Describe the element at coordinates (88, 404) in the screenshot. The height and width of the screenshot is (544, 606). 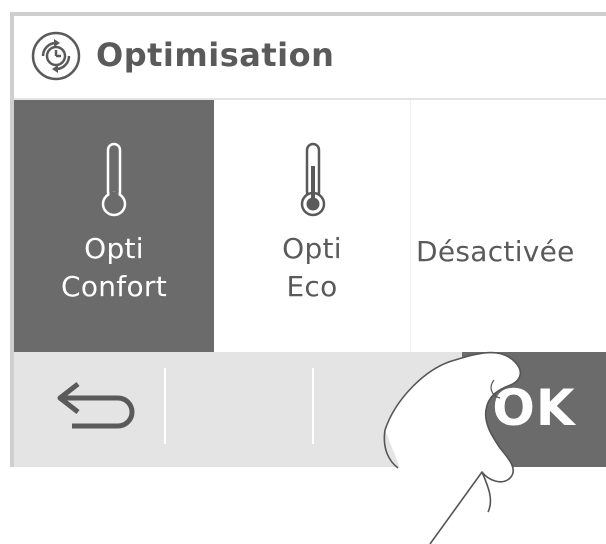
I see `back-arrow-icon` at that location.